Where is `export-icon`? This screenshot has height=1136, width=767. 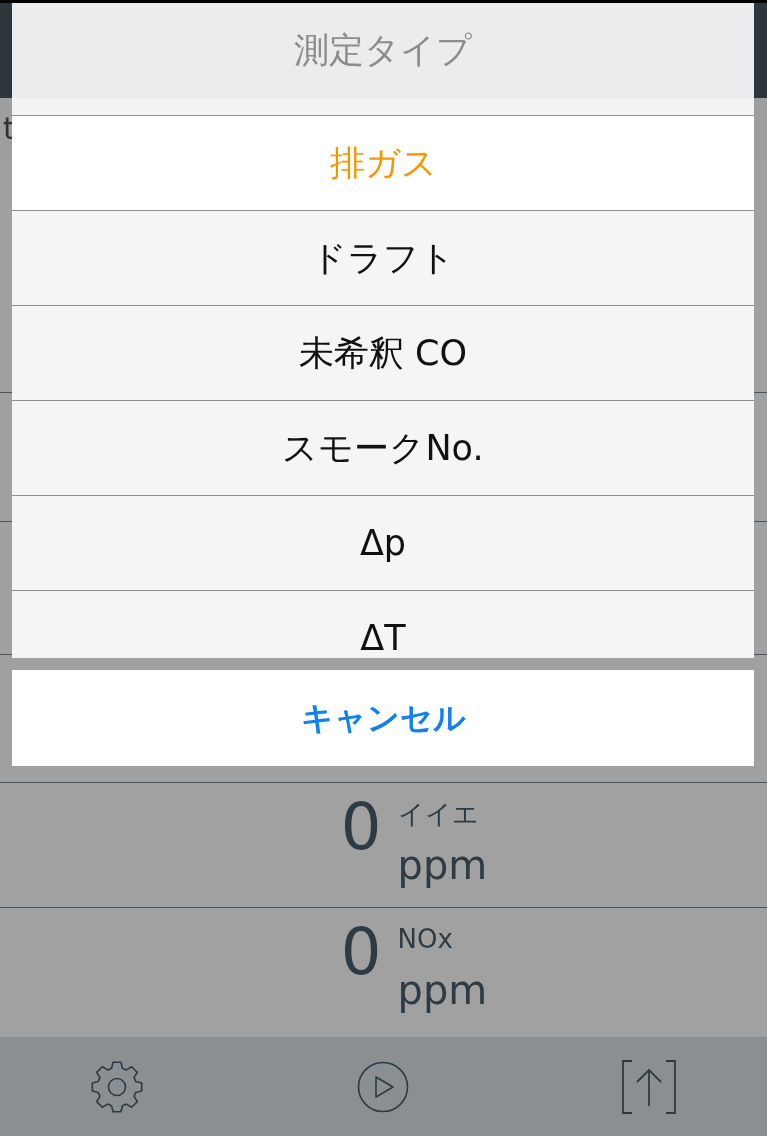
export-icon is located at coordinates (649, 1086).